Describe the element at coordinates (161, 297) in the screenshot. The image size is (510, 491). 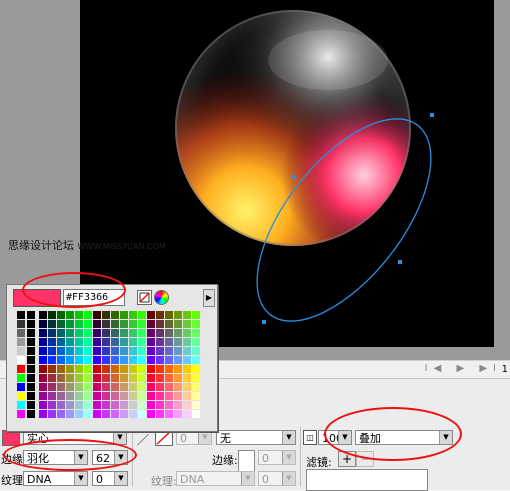
I see `color-wheel-icon` at that location.